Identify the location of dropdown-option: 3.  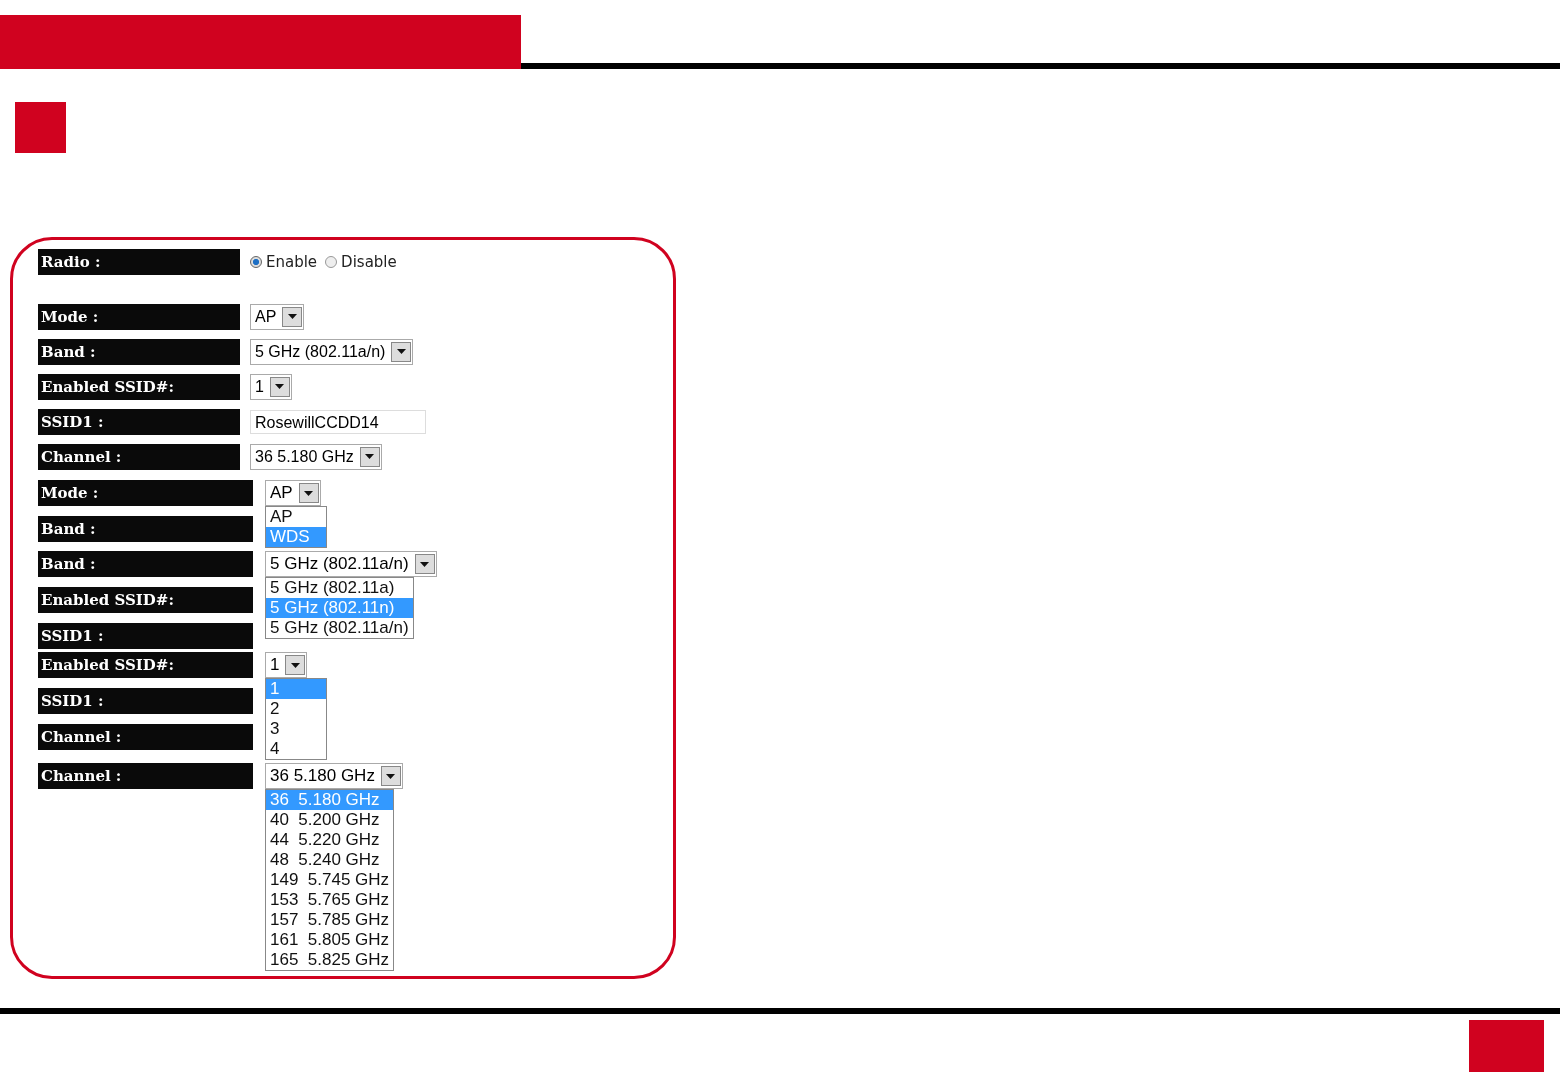
(296, 729).